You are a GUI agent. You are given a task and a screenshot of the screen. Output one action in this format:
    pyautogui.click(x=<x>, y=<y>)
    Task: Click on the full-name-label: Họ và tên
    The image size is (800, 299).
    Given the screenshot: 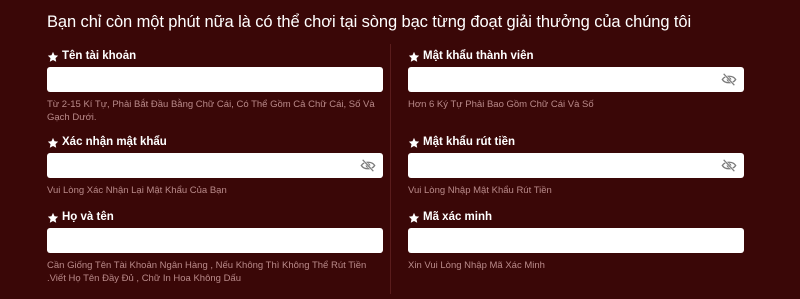 What is the action you would take?
    pyautogui.click(x=88, y=217)
    